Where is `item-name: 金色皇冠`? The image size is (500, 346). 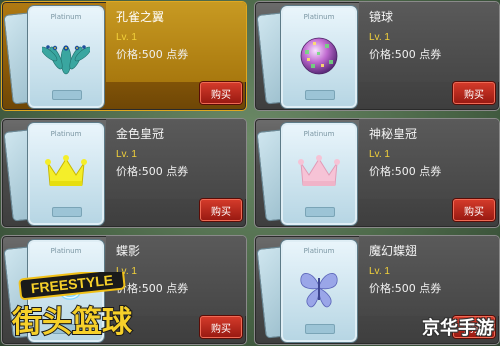
item-name: 金色皇冠 is located at coordinates (140, 134).